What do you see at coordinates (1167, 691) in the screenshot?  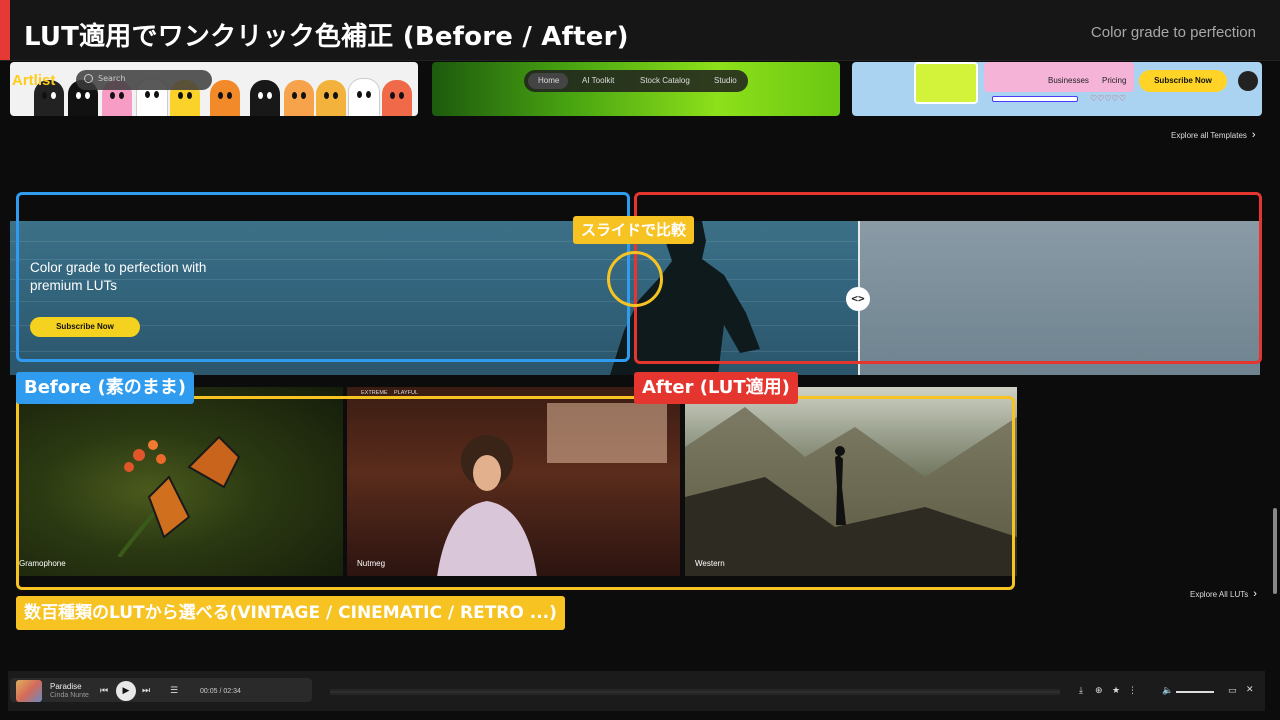 I see `volume-icon: 🔈` at bounding box center [1167, 691].